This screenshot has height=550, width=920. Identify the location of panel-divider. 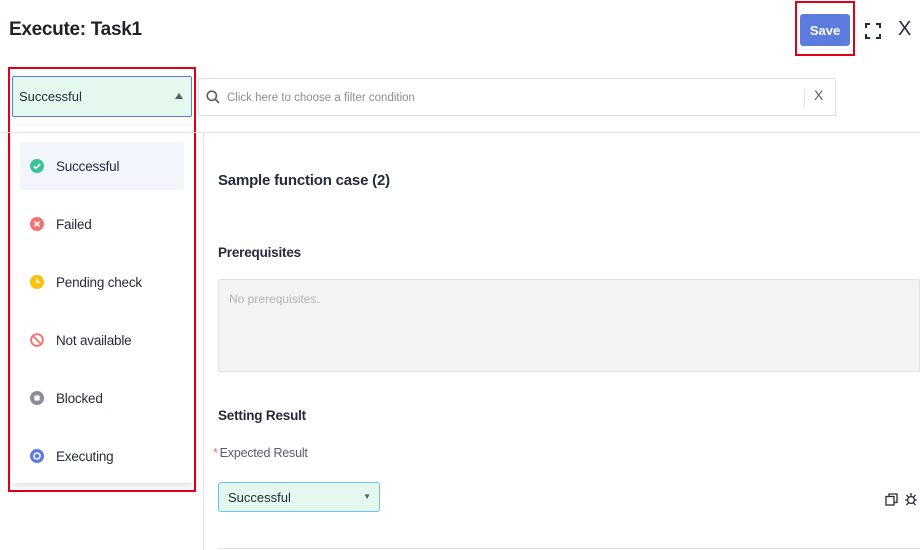
(203, 341).